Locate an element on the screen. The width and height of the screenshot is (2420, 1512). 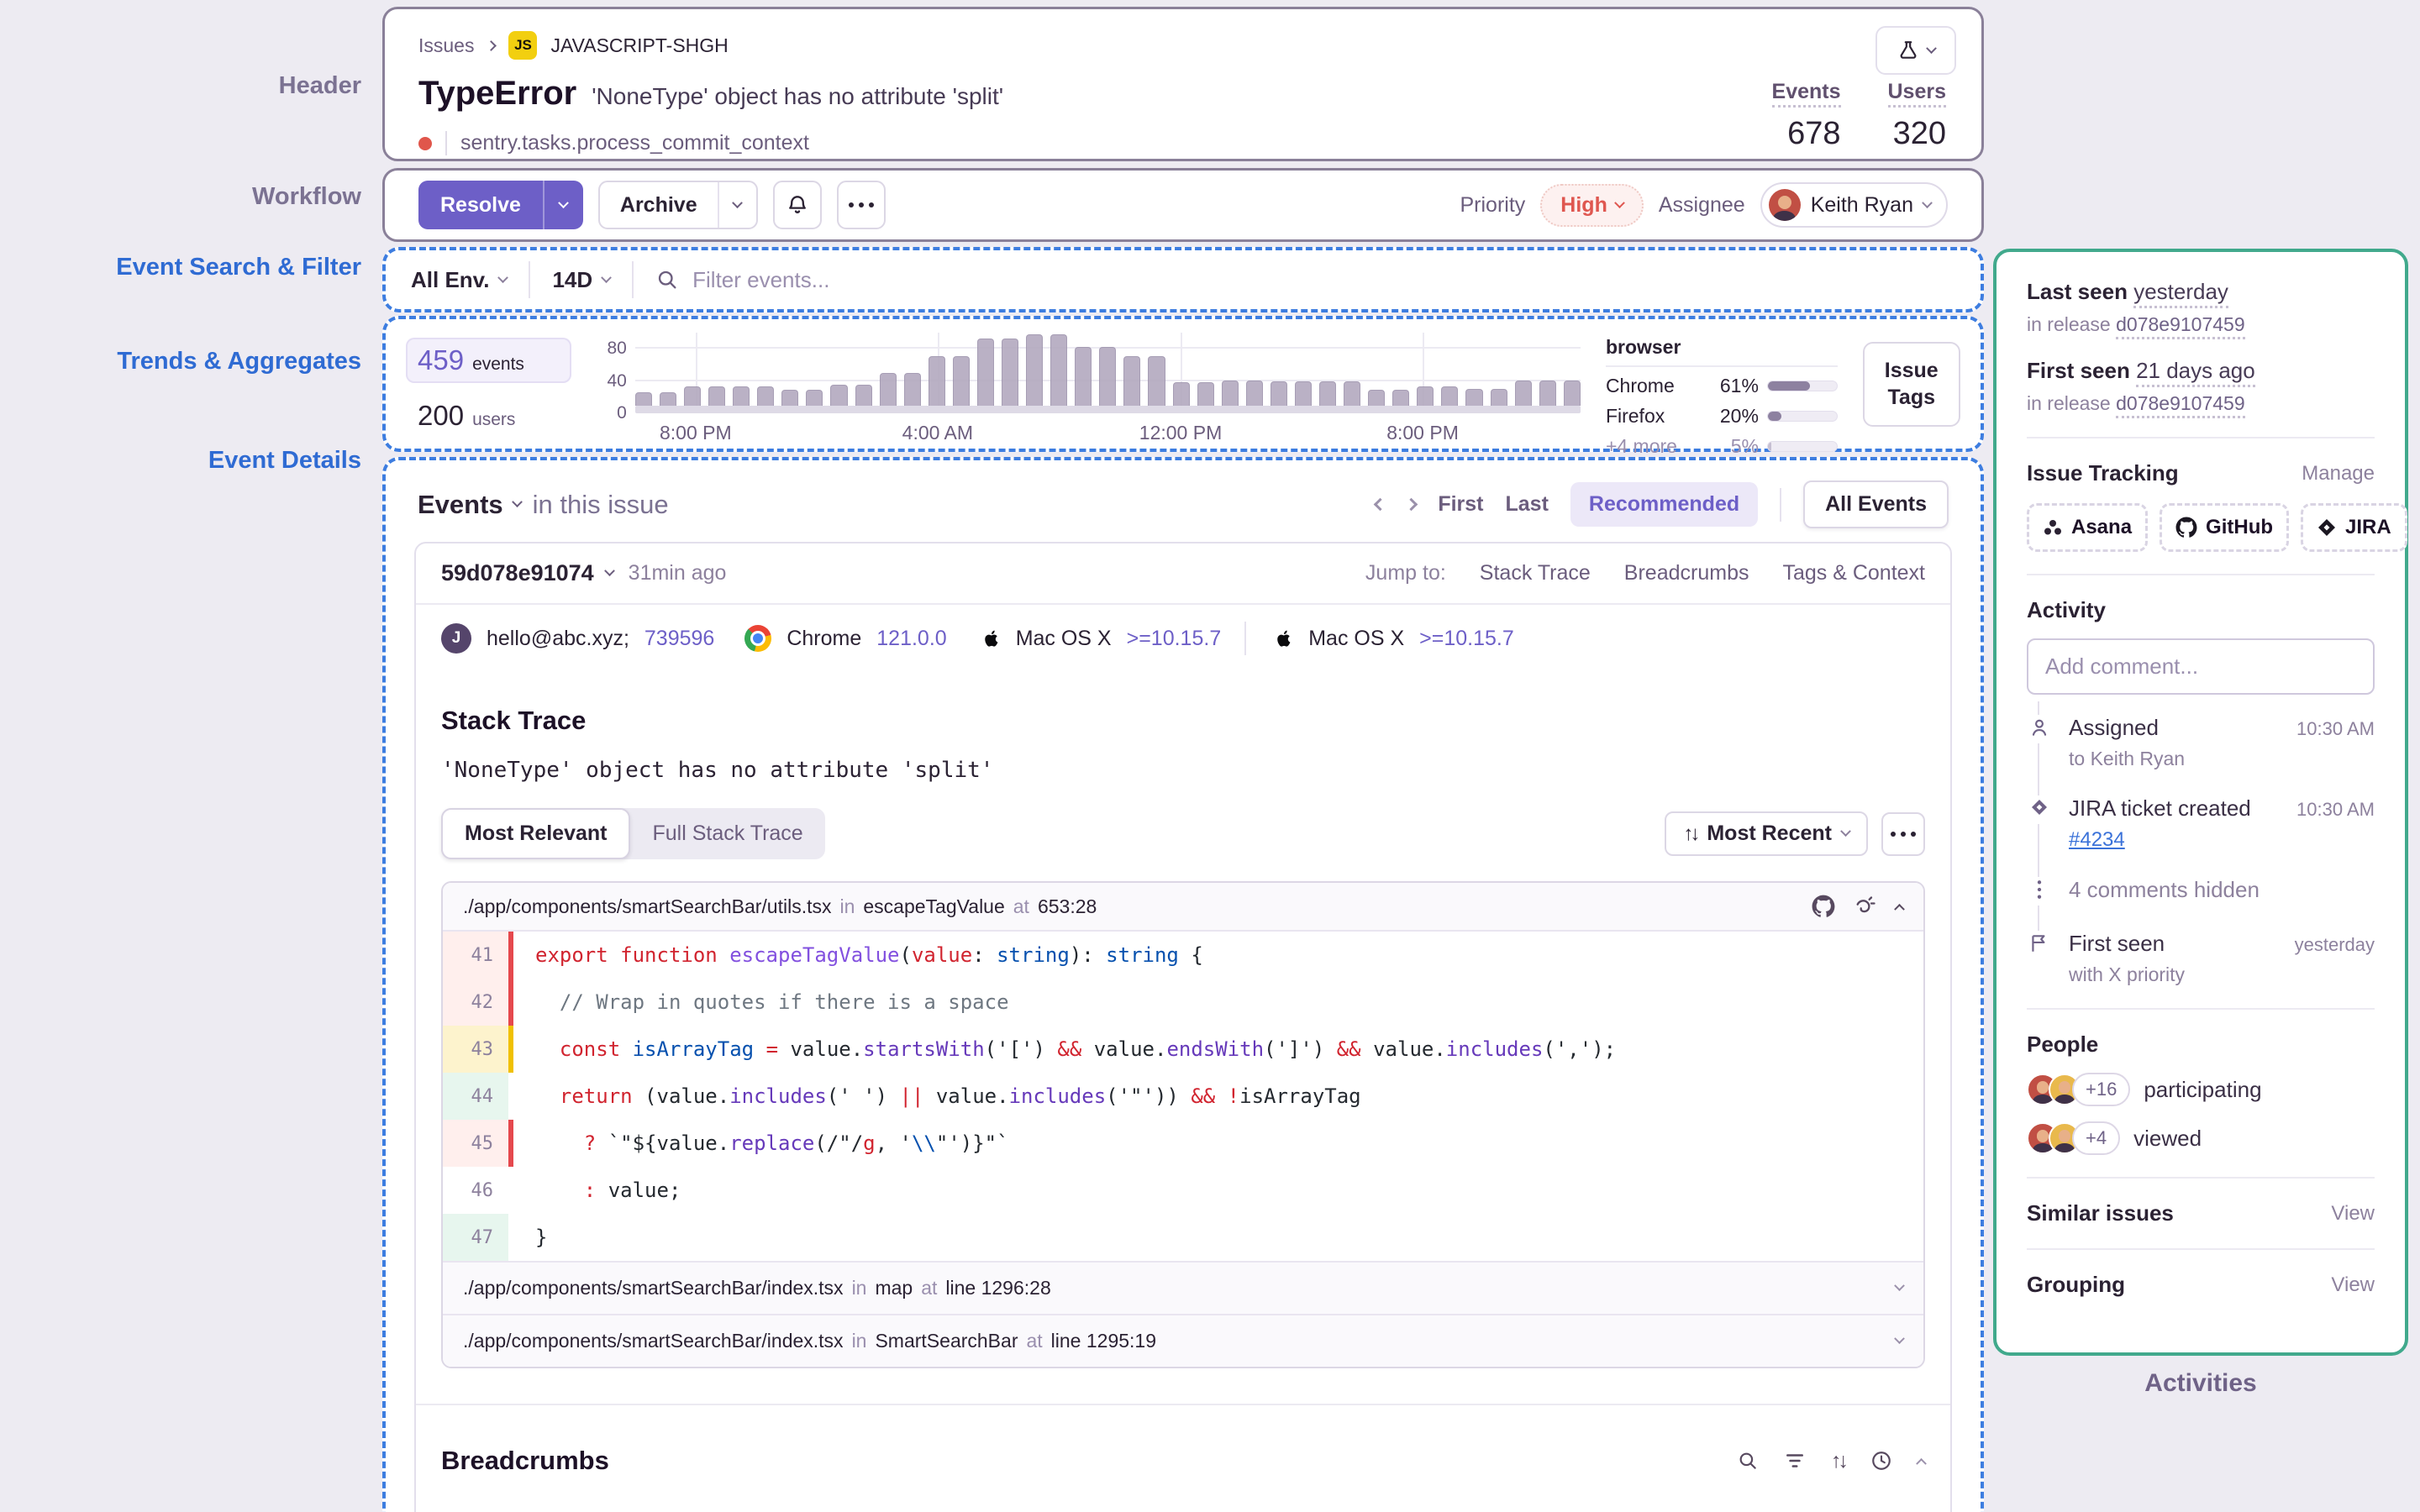
tab-most-relevant: Most Relevant is located at coordinates (536, 833).